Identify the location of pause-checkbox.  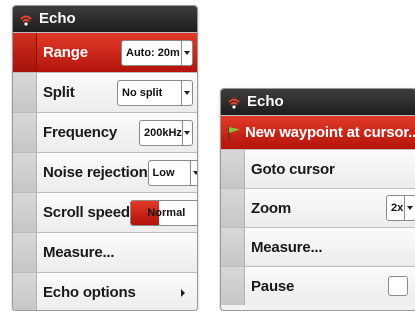
(398, 286).